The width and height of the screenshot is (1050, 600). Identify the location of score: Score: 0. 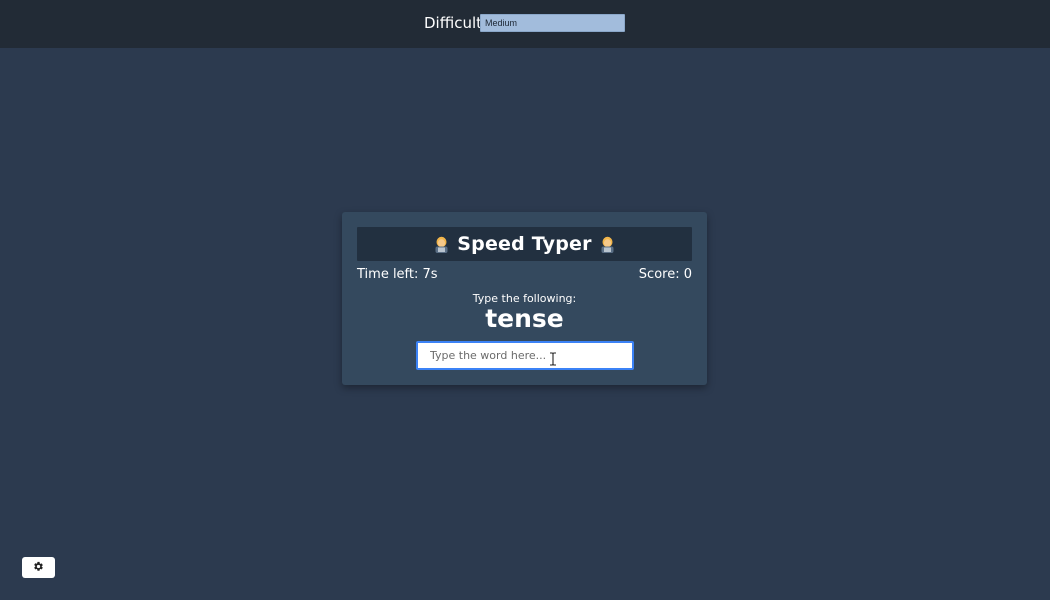
(665, 274).